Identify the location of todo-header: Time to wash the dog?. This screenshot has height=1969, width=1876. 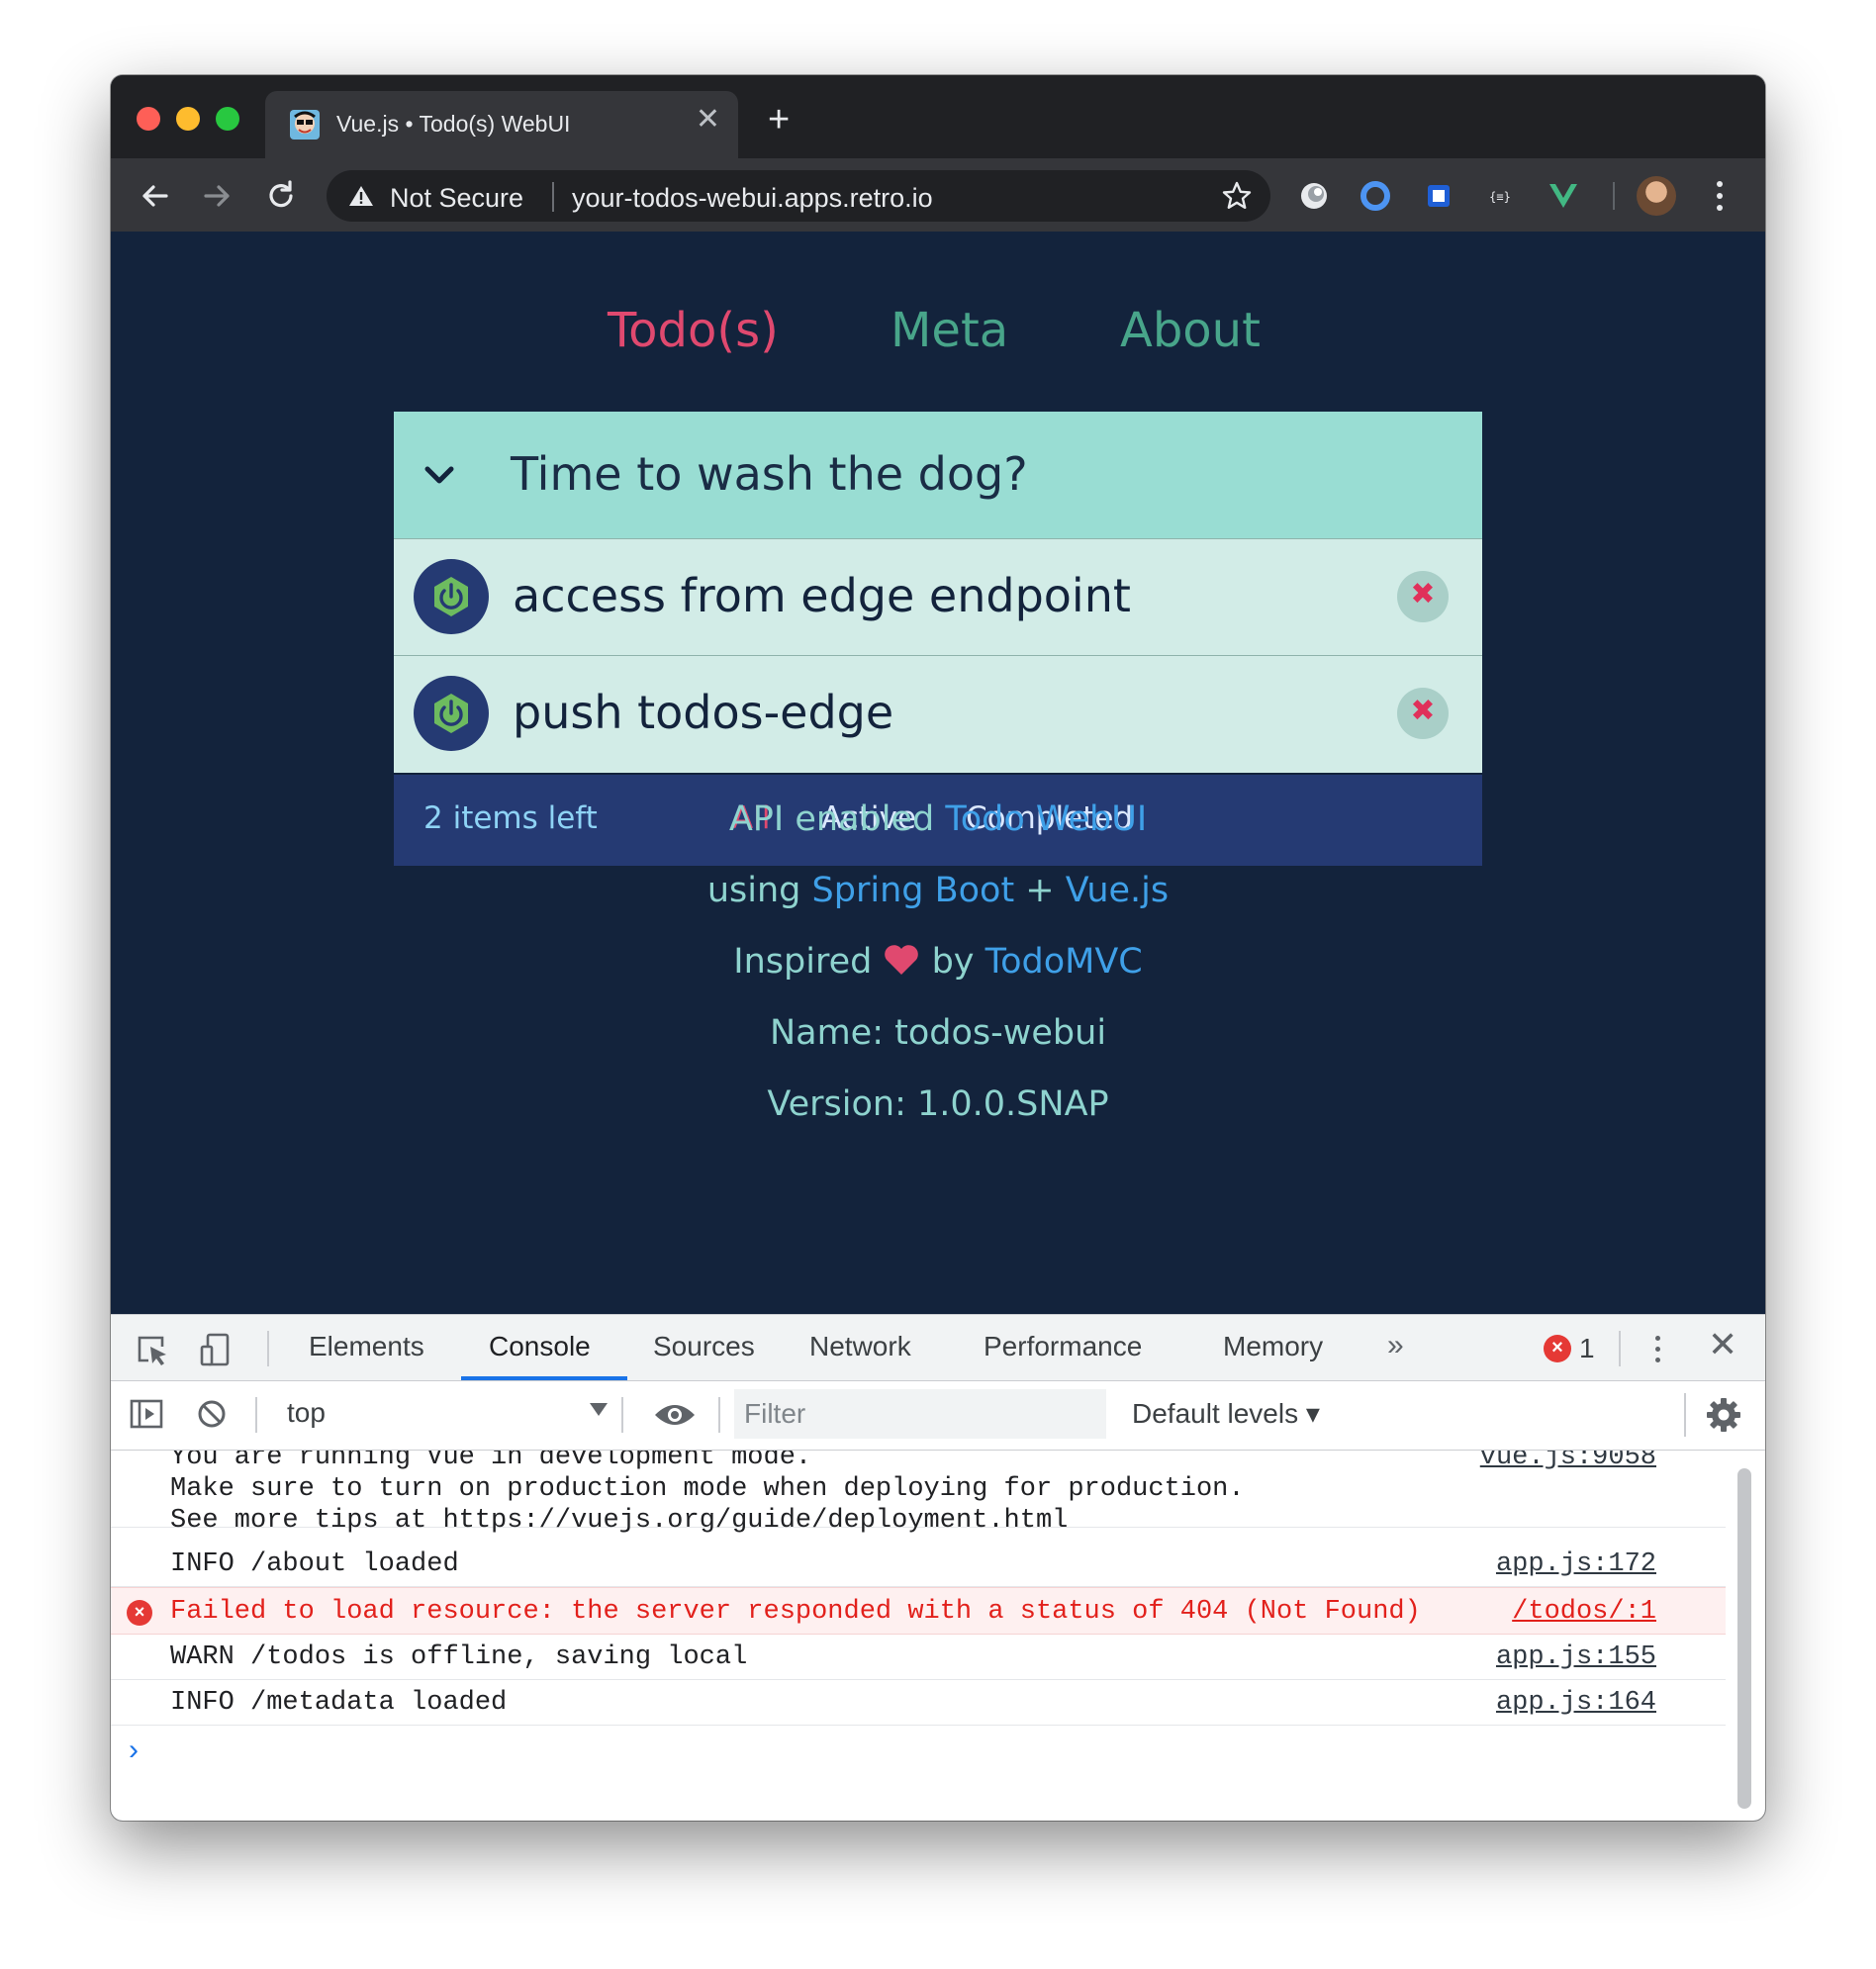
(938, 475).